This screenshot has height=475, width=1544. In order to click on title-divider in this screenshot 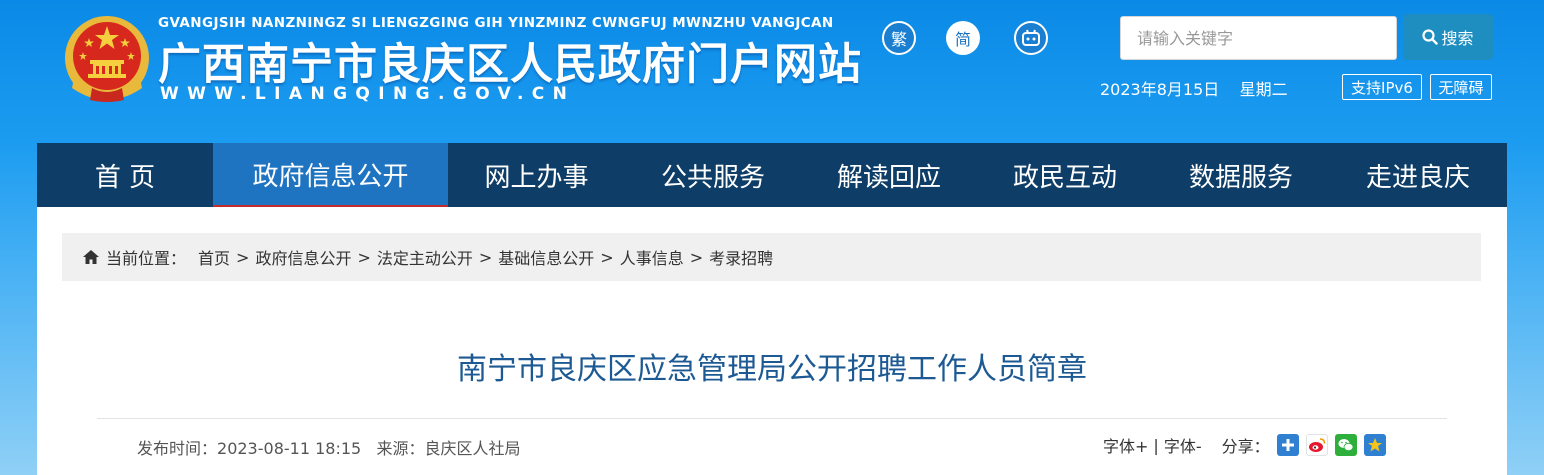, I will do `click(772, 418)`.